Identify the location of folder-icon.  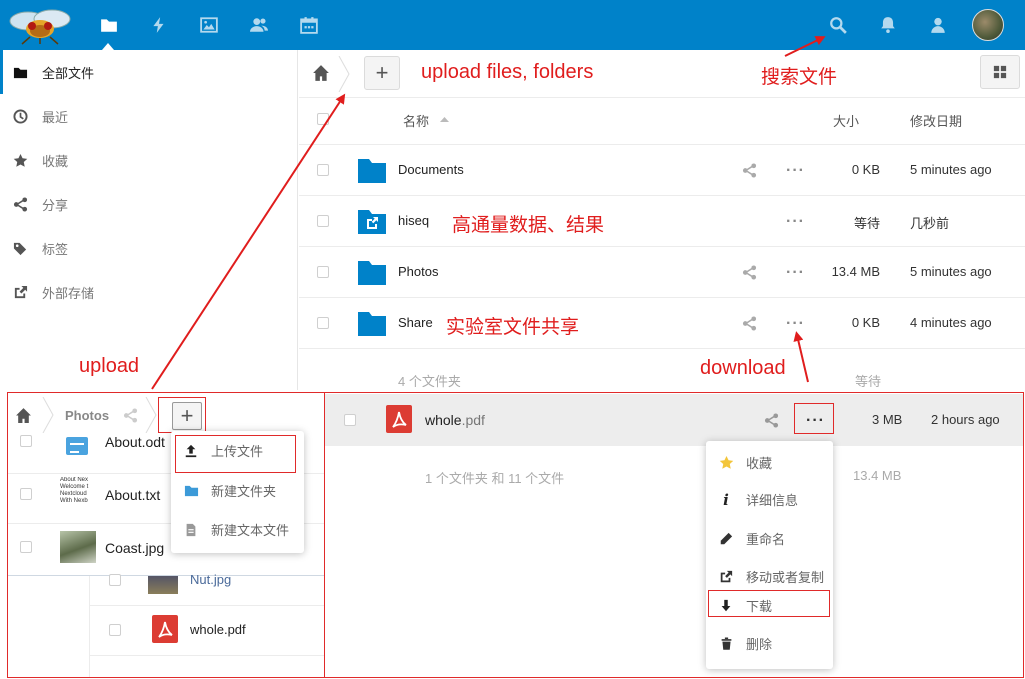
(20, 72).